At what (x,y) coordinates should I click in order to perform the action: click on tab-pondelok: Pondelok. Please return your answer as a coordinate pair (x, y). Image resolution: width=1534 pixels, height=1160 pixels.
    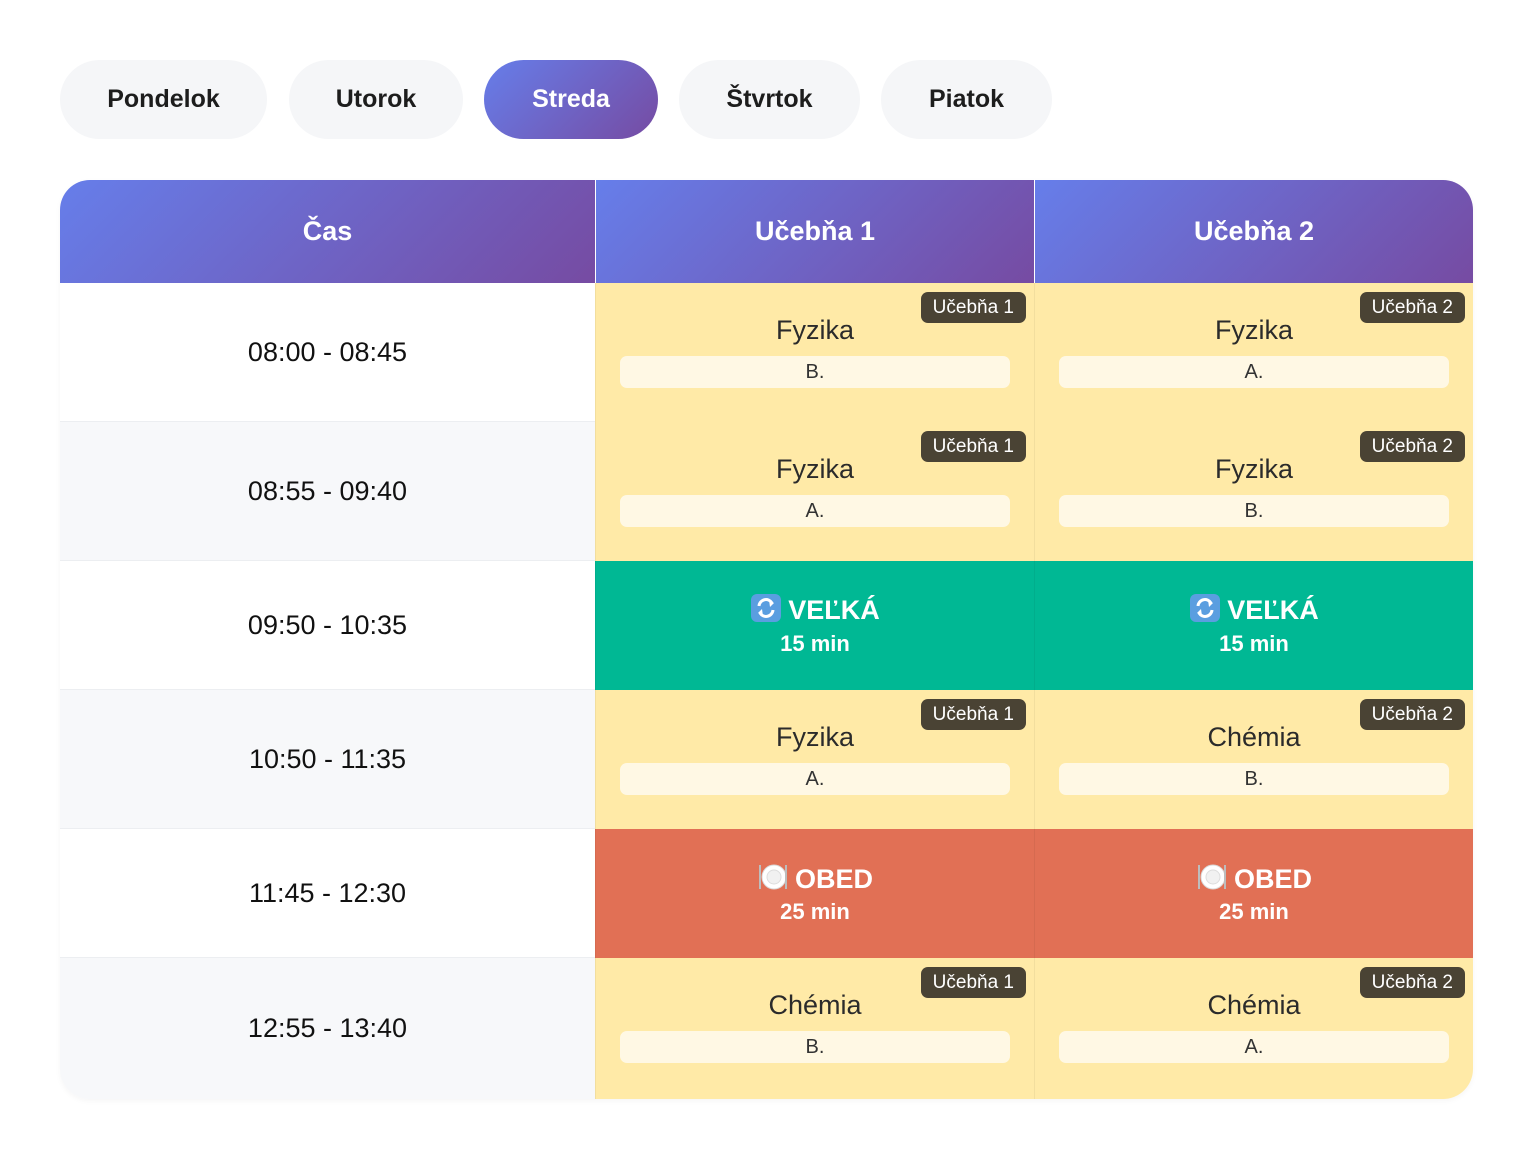
    Looking at the image, I should click on (163, 99).